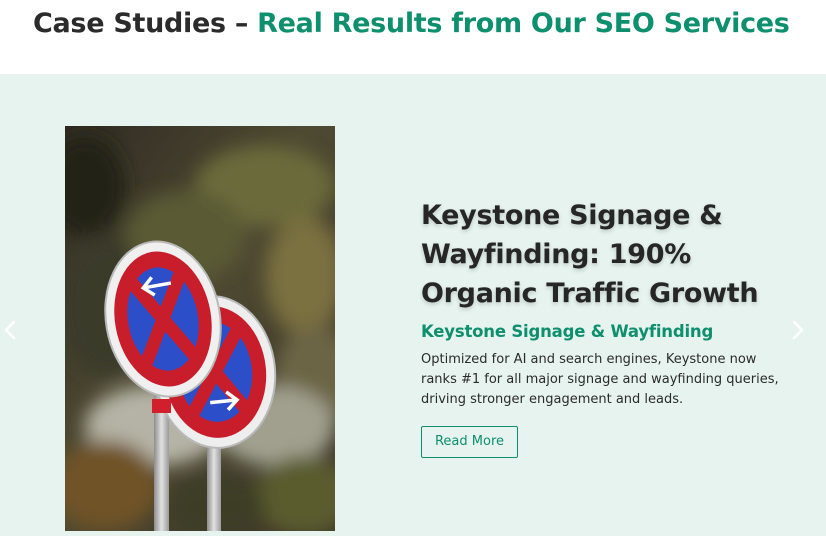  I want to click on chevron-right-icon, so click(798, 330).